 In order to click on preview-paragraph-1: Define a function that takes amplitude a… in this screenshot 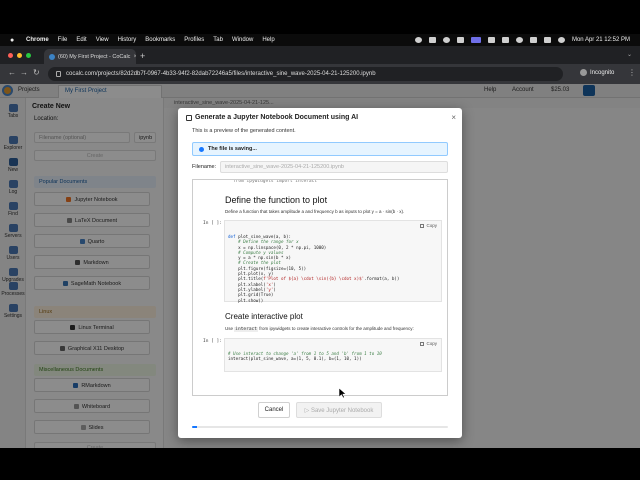, I will do `click(315, 211)`.